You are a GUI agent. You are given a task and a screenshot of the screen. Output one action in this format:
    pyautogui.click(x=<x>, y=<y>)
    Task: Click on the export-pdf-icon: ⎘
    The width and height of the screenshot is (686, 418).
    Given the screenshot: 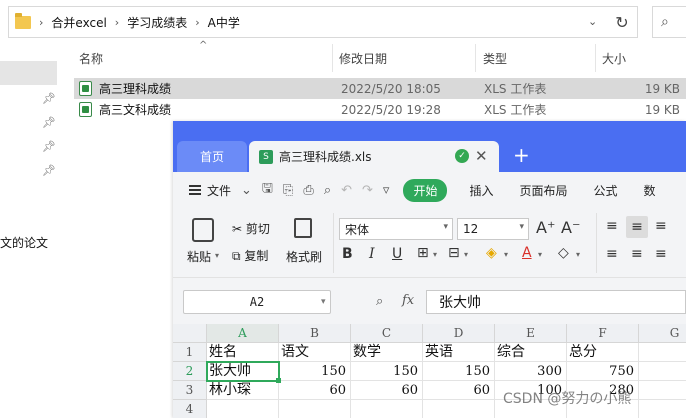 What is the action you would take?
    pyautogui.click(x=288, y=190)
    